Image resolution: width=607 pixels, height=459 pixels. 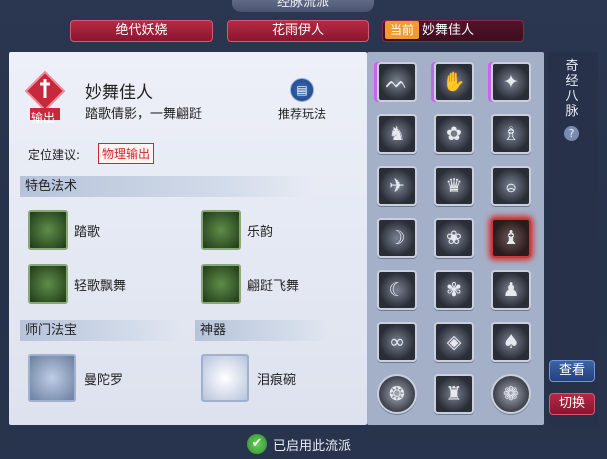 What do you see at coordinates (301, 114) in the screenshot?
I see `recommend-label: 推荐玩法` at bounding box center [301, 114].